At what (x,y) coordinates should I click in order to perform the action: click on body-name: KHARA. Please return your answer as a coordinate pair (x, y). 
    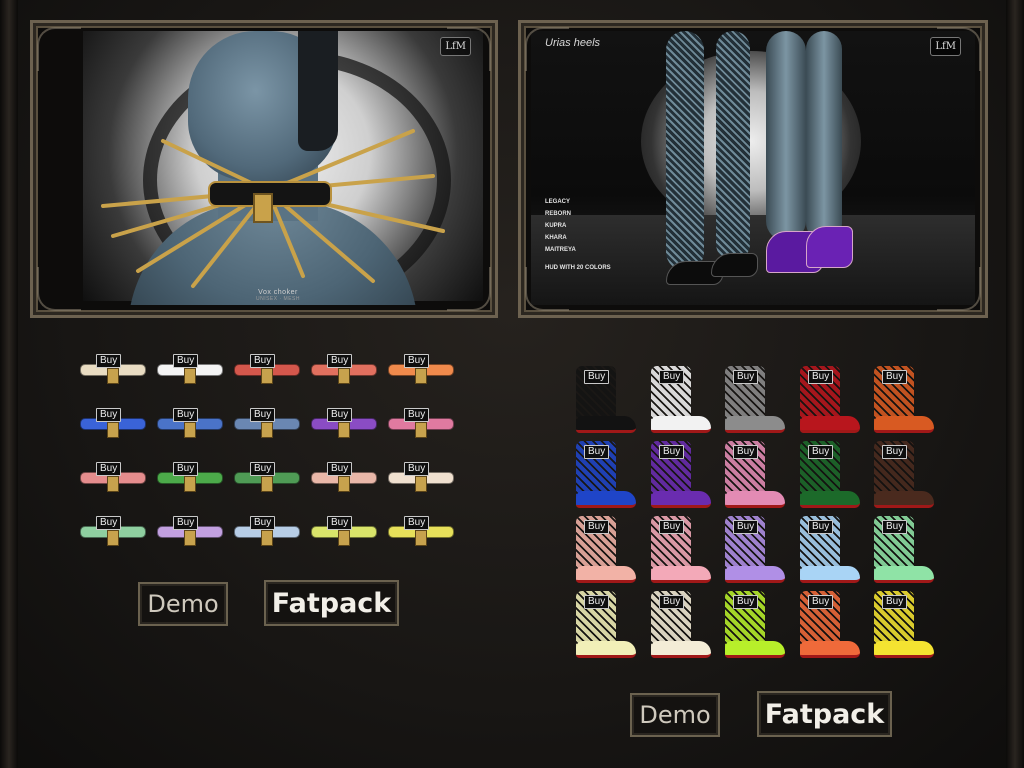
    Looking at the image, I should click on (556, 238).